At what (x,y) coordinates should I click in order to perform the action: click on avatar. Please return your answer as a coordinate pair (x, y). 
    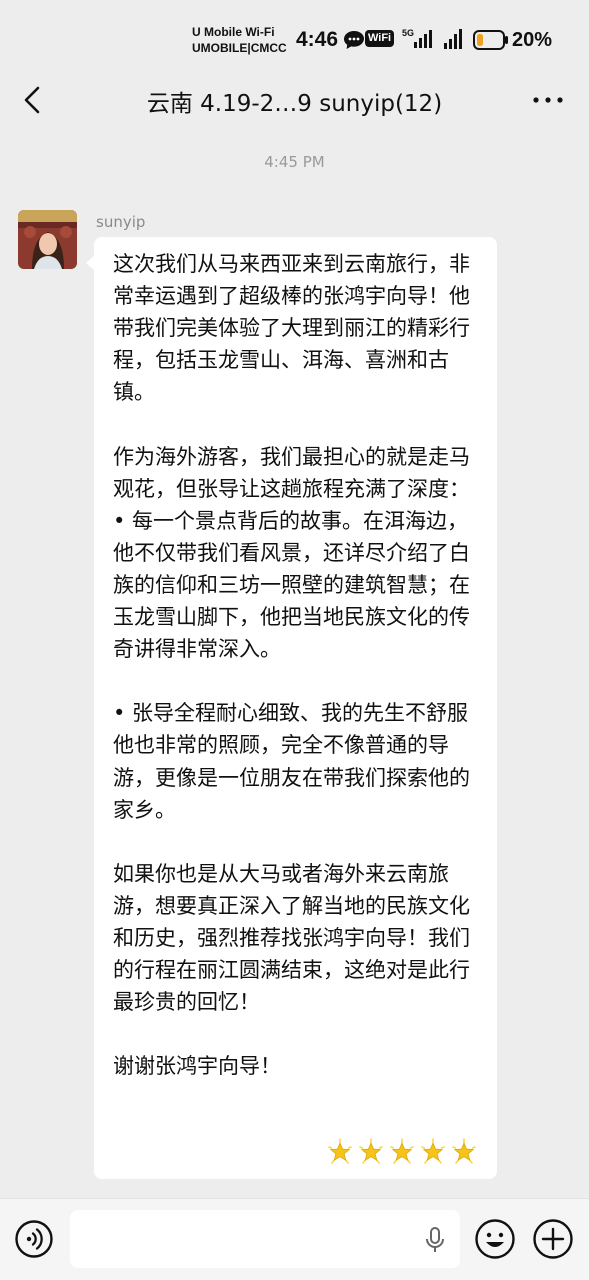
    Looking at the image, I should click on (47, 239).